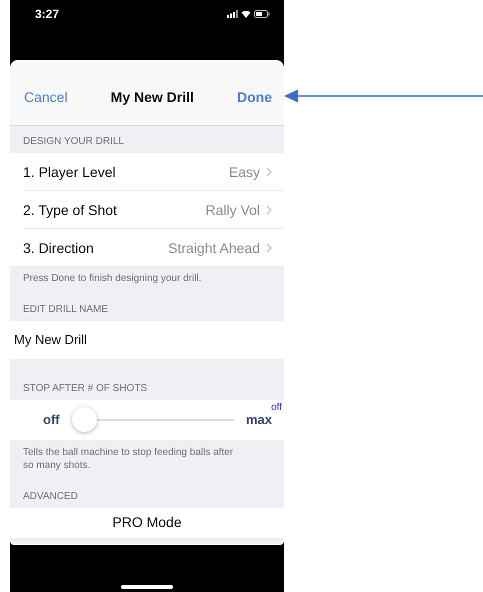 This screenshot has height=592, width=483. I want to click on signal-icon, so click(232, 14).